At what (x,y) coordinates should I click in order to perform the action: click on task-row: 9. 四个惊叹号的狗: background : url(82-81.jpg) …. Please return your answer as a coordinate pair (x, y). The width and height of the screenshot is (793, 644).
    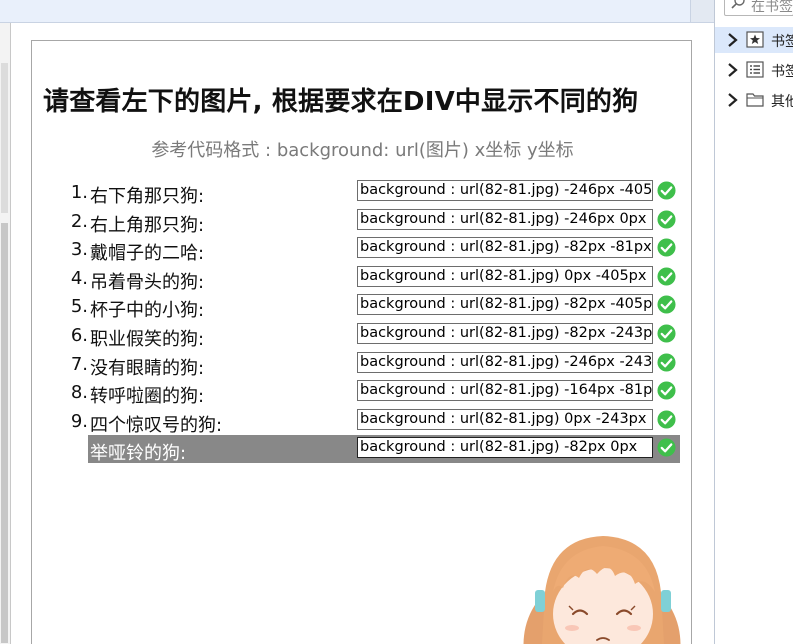
    Looking at the image, I should click on (362, 421).